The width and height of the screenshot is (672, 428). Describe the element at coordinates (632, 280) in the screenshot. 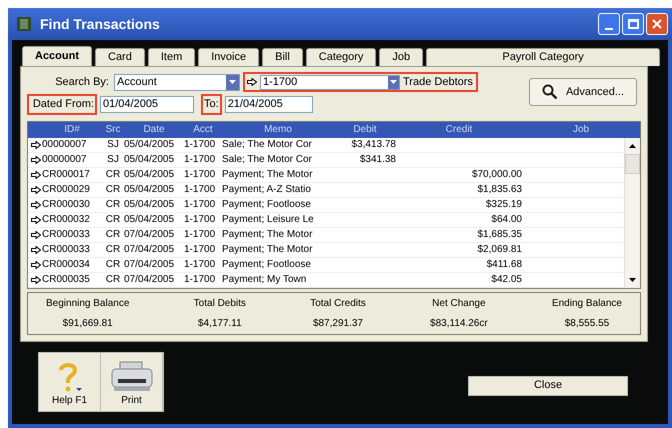

I see `scroll-down-icon` at that location.